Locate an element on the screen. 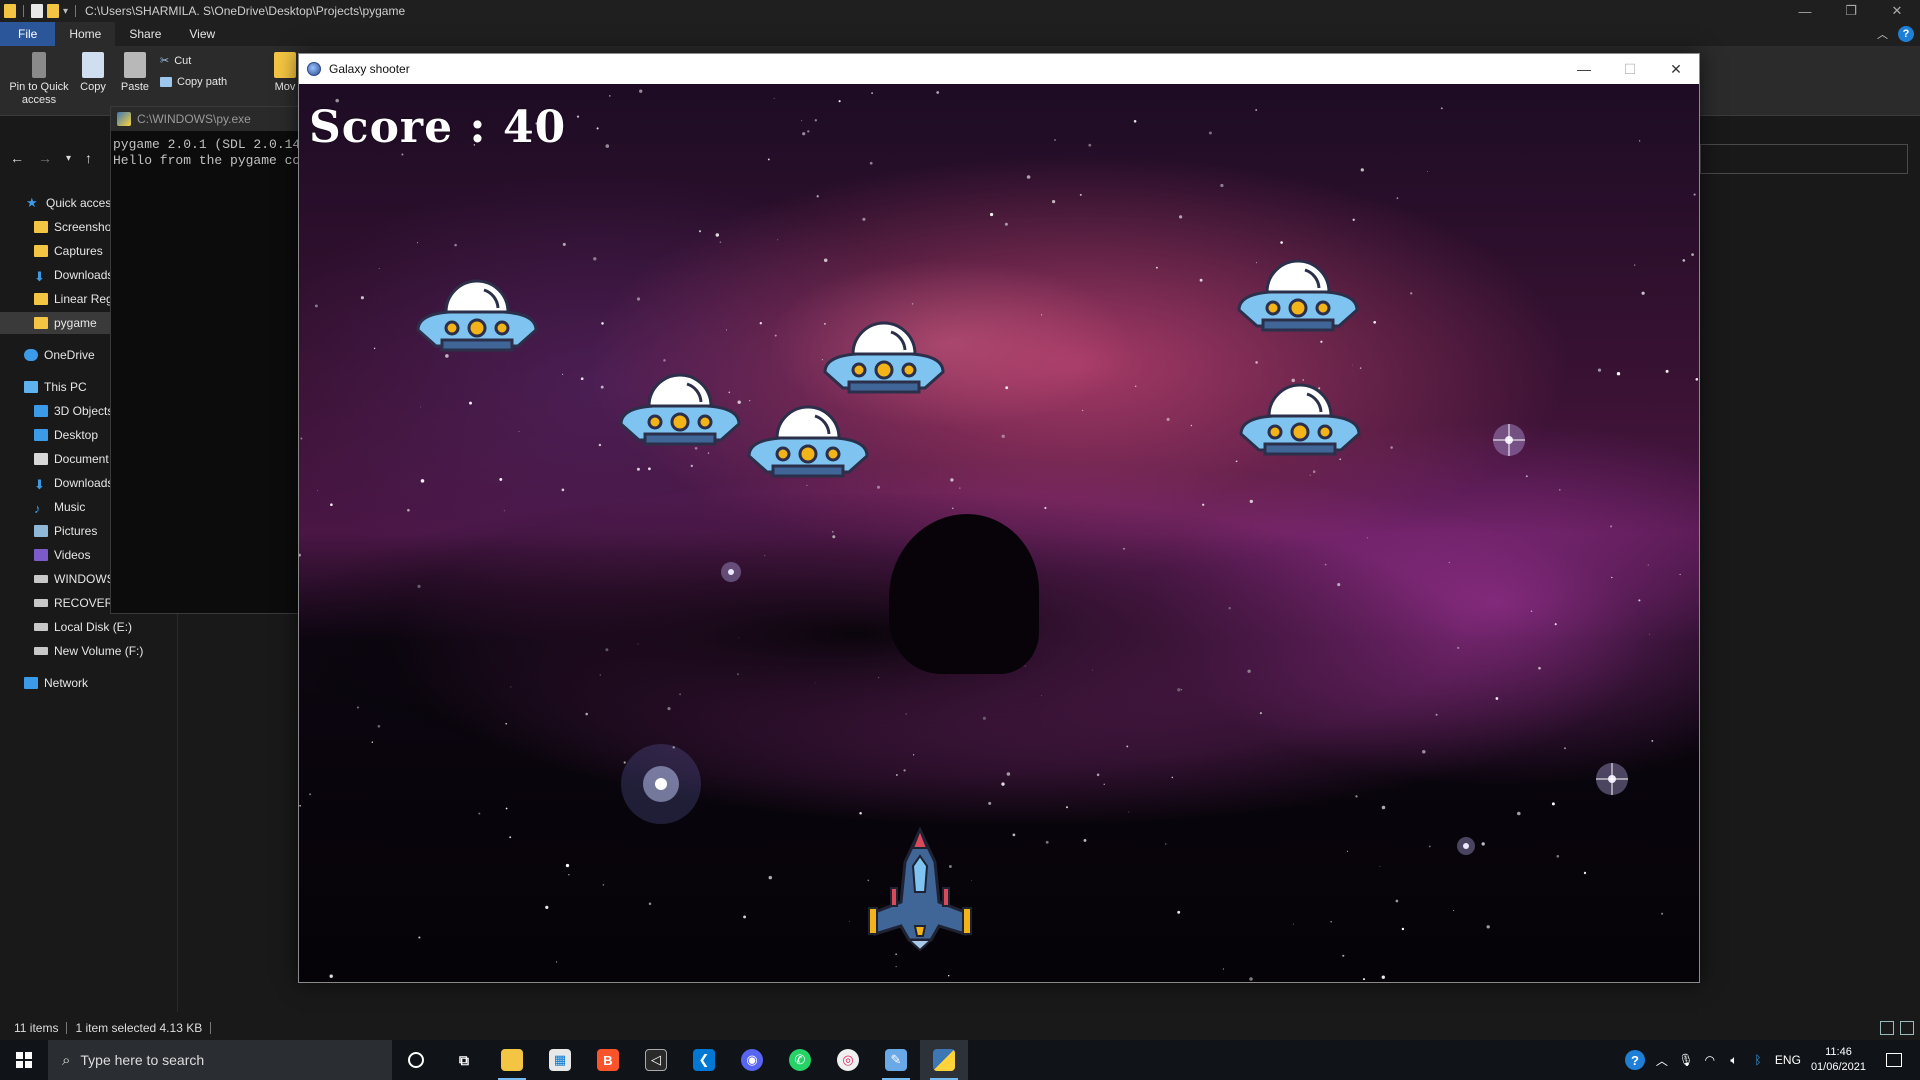 Image resolution: width=1920 pixels, height=1080 pixels. wifi-icon: ◠ is located at coordinates (1710, 1060).